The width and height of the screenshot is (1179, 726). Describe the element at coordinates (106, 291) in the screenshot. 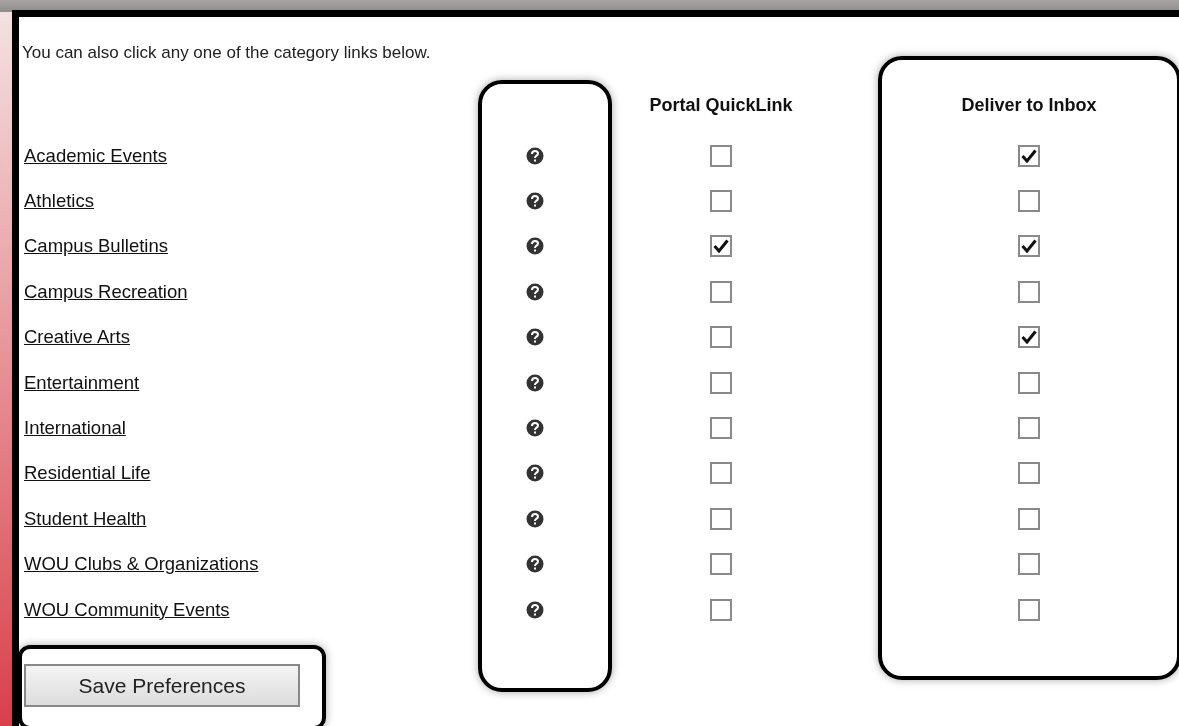

I see `category-link: Campus Recreation` at that location.